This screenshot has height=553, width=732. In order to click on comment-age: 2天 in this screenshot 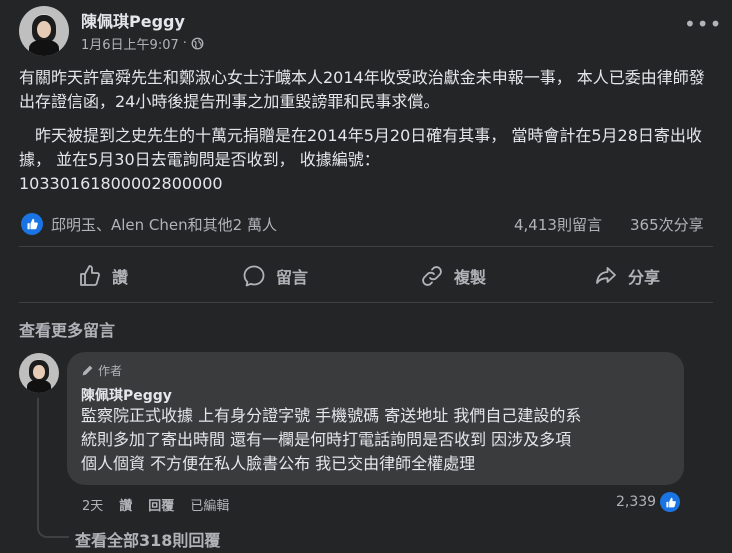, I will do `click(92, 504)`.